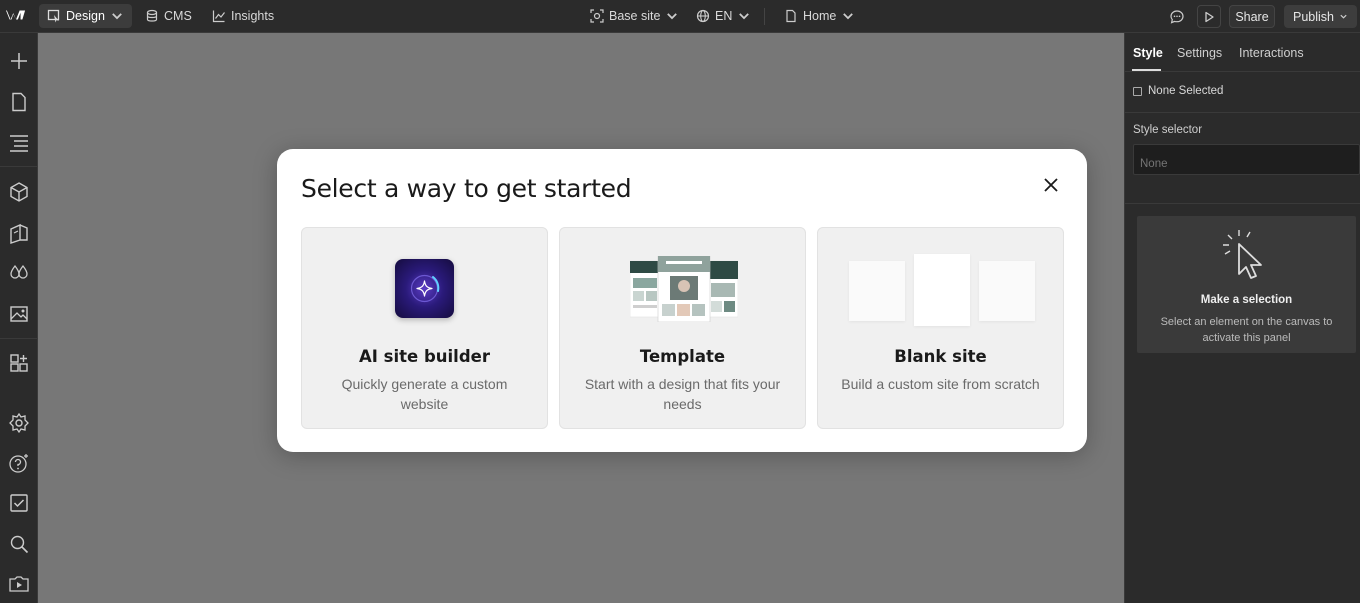  What do you see at coordinates (19, 503) in the screenshot?
I see `audit-icon` at bounding box center [19, 503].